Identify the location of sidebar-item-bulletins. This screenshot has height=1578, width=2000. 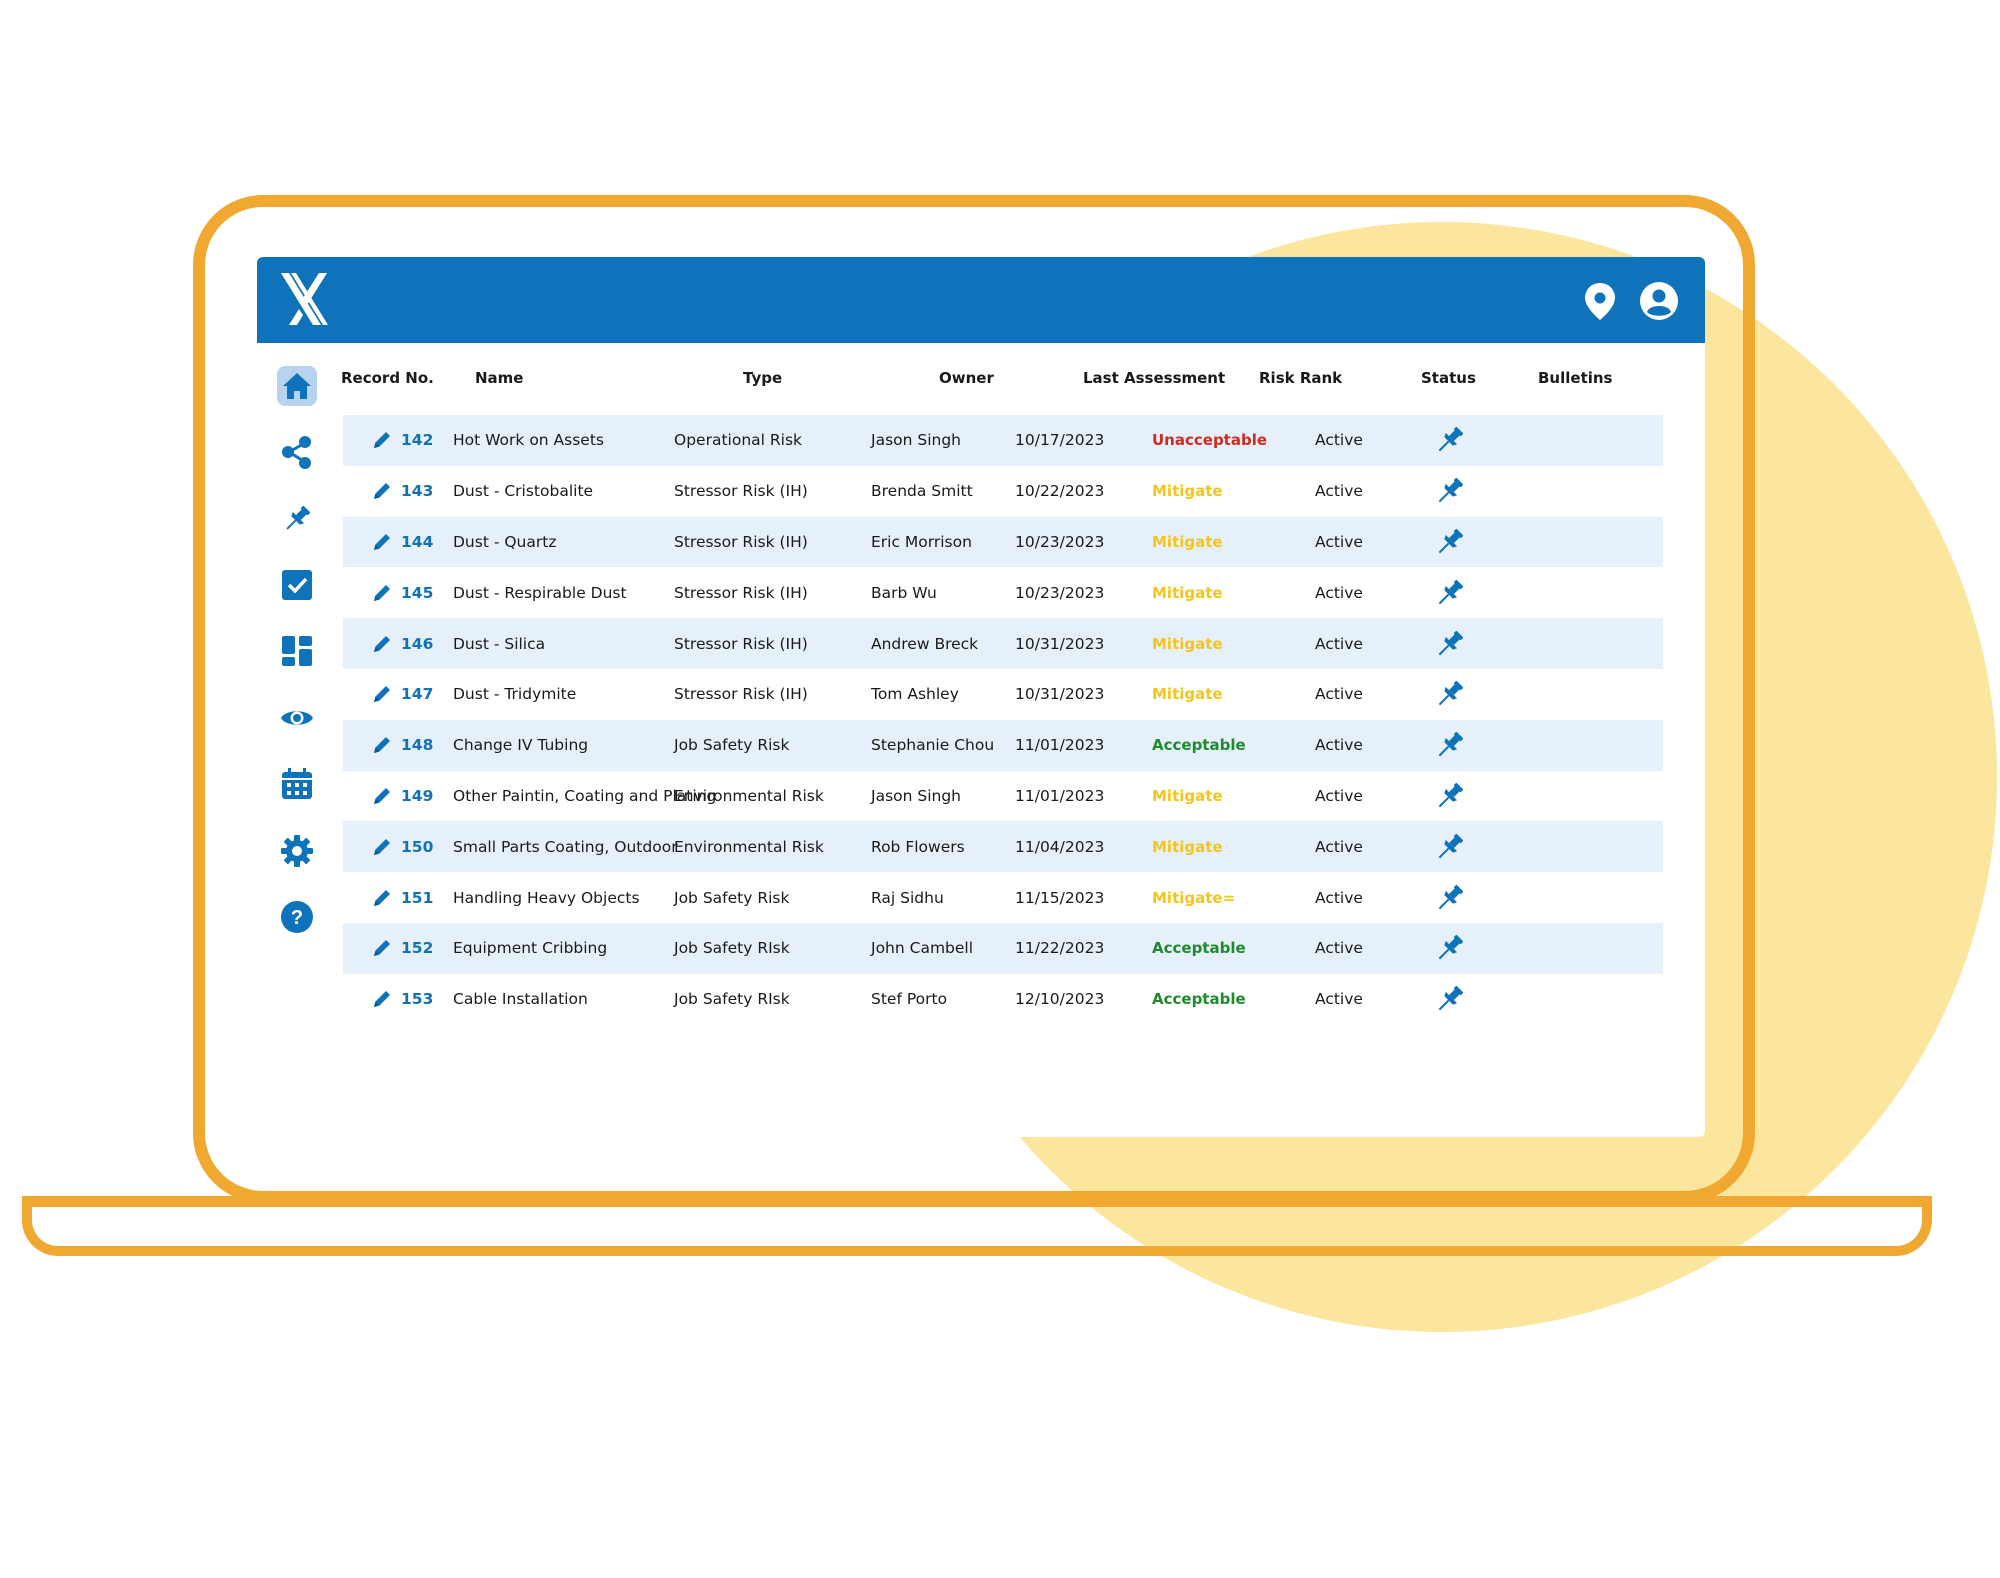
(297, 519).